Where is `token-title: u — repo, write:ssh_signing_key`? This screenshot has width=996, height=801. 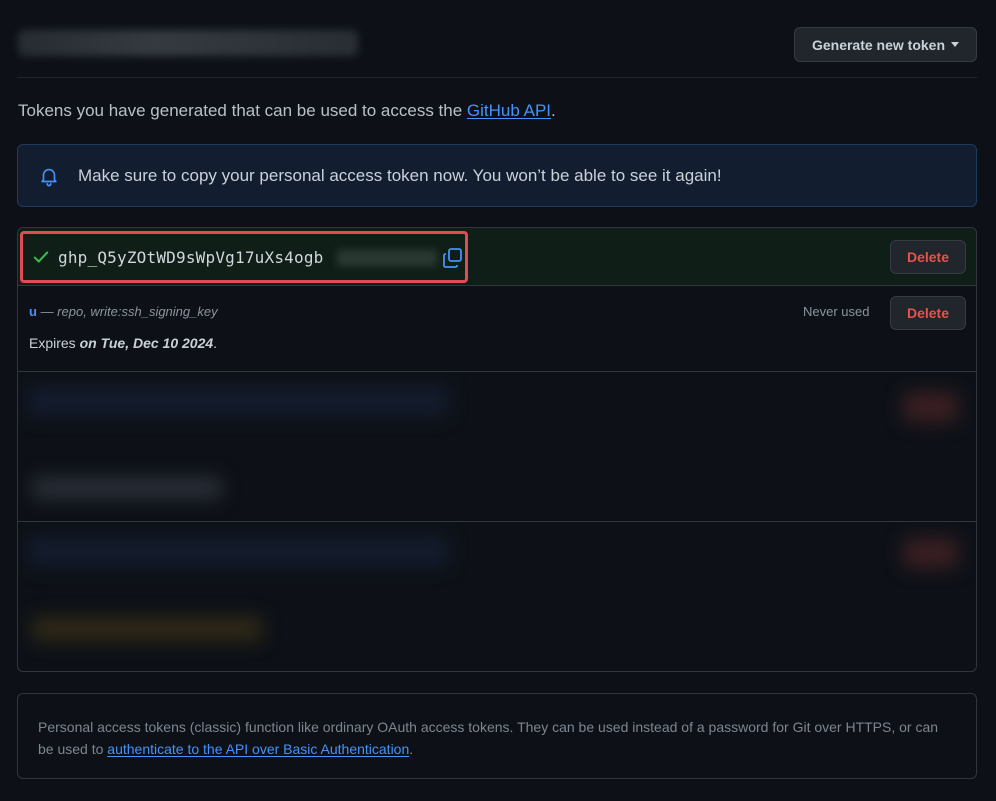 token-title: u — repo, write:ssh_signing_key is located at coordinates (123, 311).